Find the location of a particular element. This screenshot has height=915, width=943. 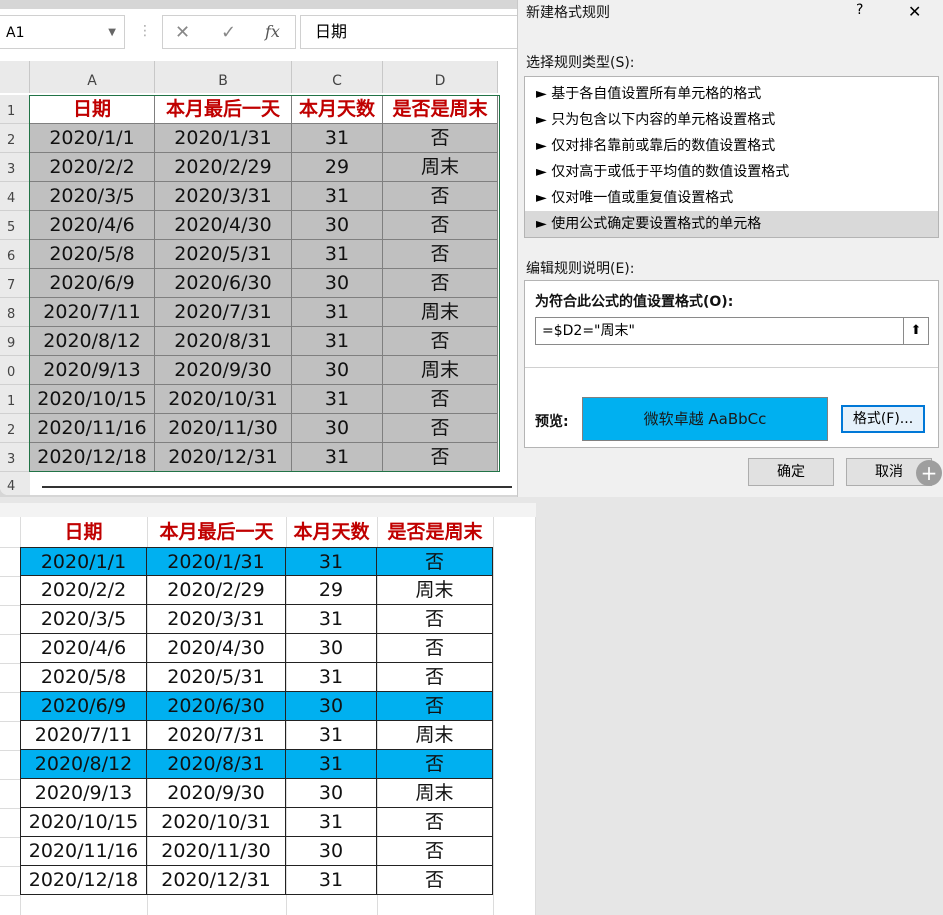

table-cell: 2020/1/31 is located at coordinates (216, 561).